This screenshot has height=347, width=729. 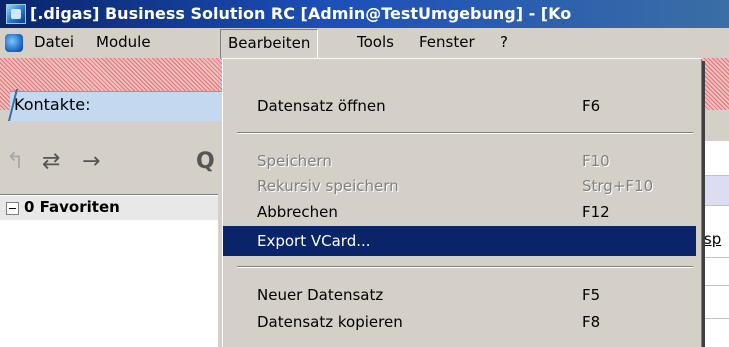 I want to click on search-icon: Q, so click(x=205, y=161).